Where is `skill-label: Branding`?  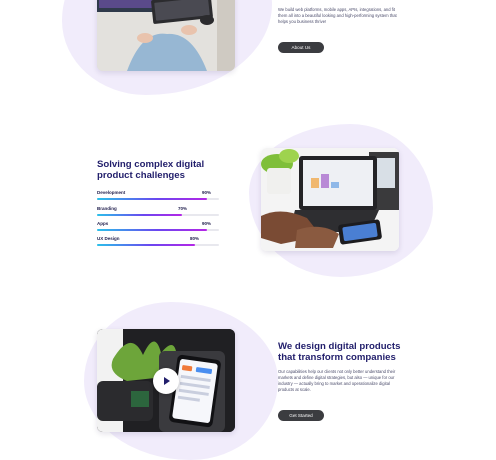
skill-label: Branding is located at coordinates (107, 208).